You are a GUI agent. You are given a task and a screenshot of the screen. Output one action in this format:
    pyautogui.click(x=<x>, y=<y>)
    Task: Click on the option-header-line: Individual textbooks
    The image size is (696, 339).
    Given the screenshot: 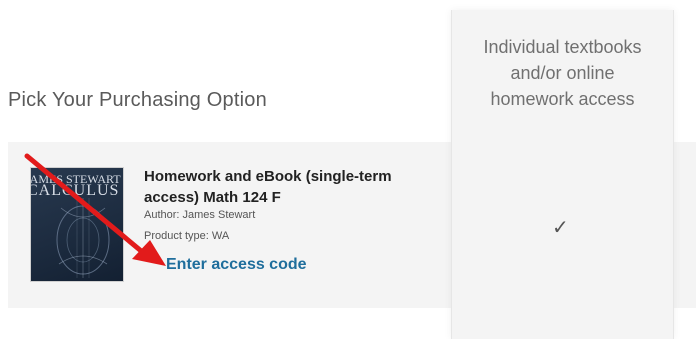 What is the action you would take?
    pyautogui.click(x=562, y=47)
    